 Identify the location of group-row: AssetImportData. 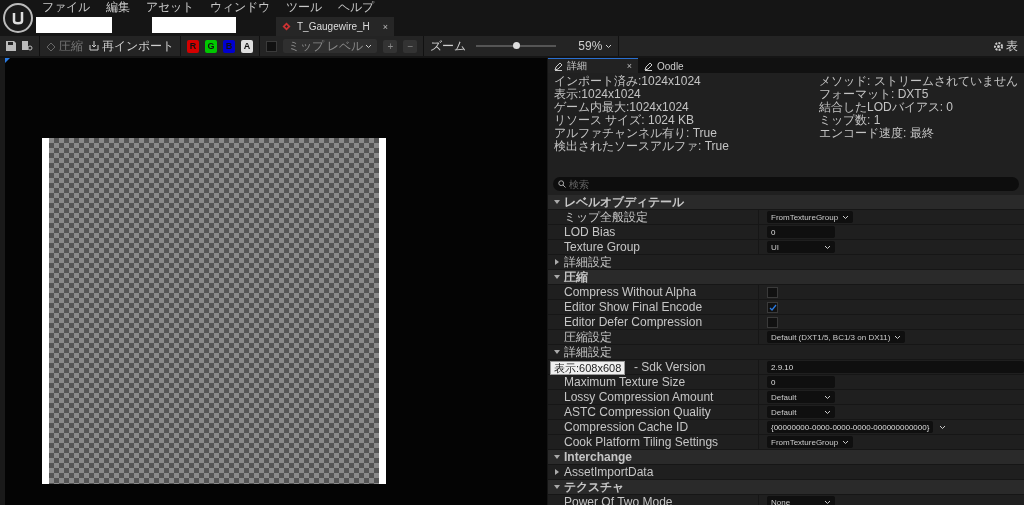
(786, 472).